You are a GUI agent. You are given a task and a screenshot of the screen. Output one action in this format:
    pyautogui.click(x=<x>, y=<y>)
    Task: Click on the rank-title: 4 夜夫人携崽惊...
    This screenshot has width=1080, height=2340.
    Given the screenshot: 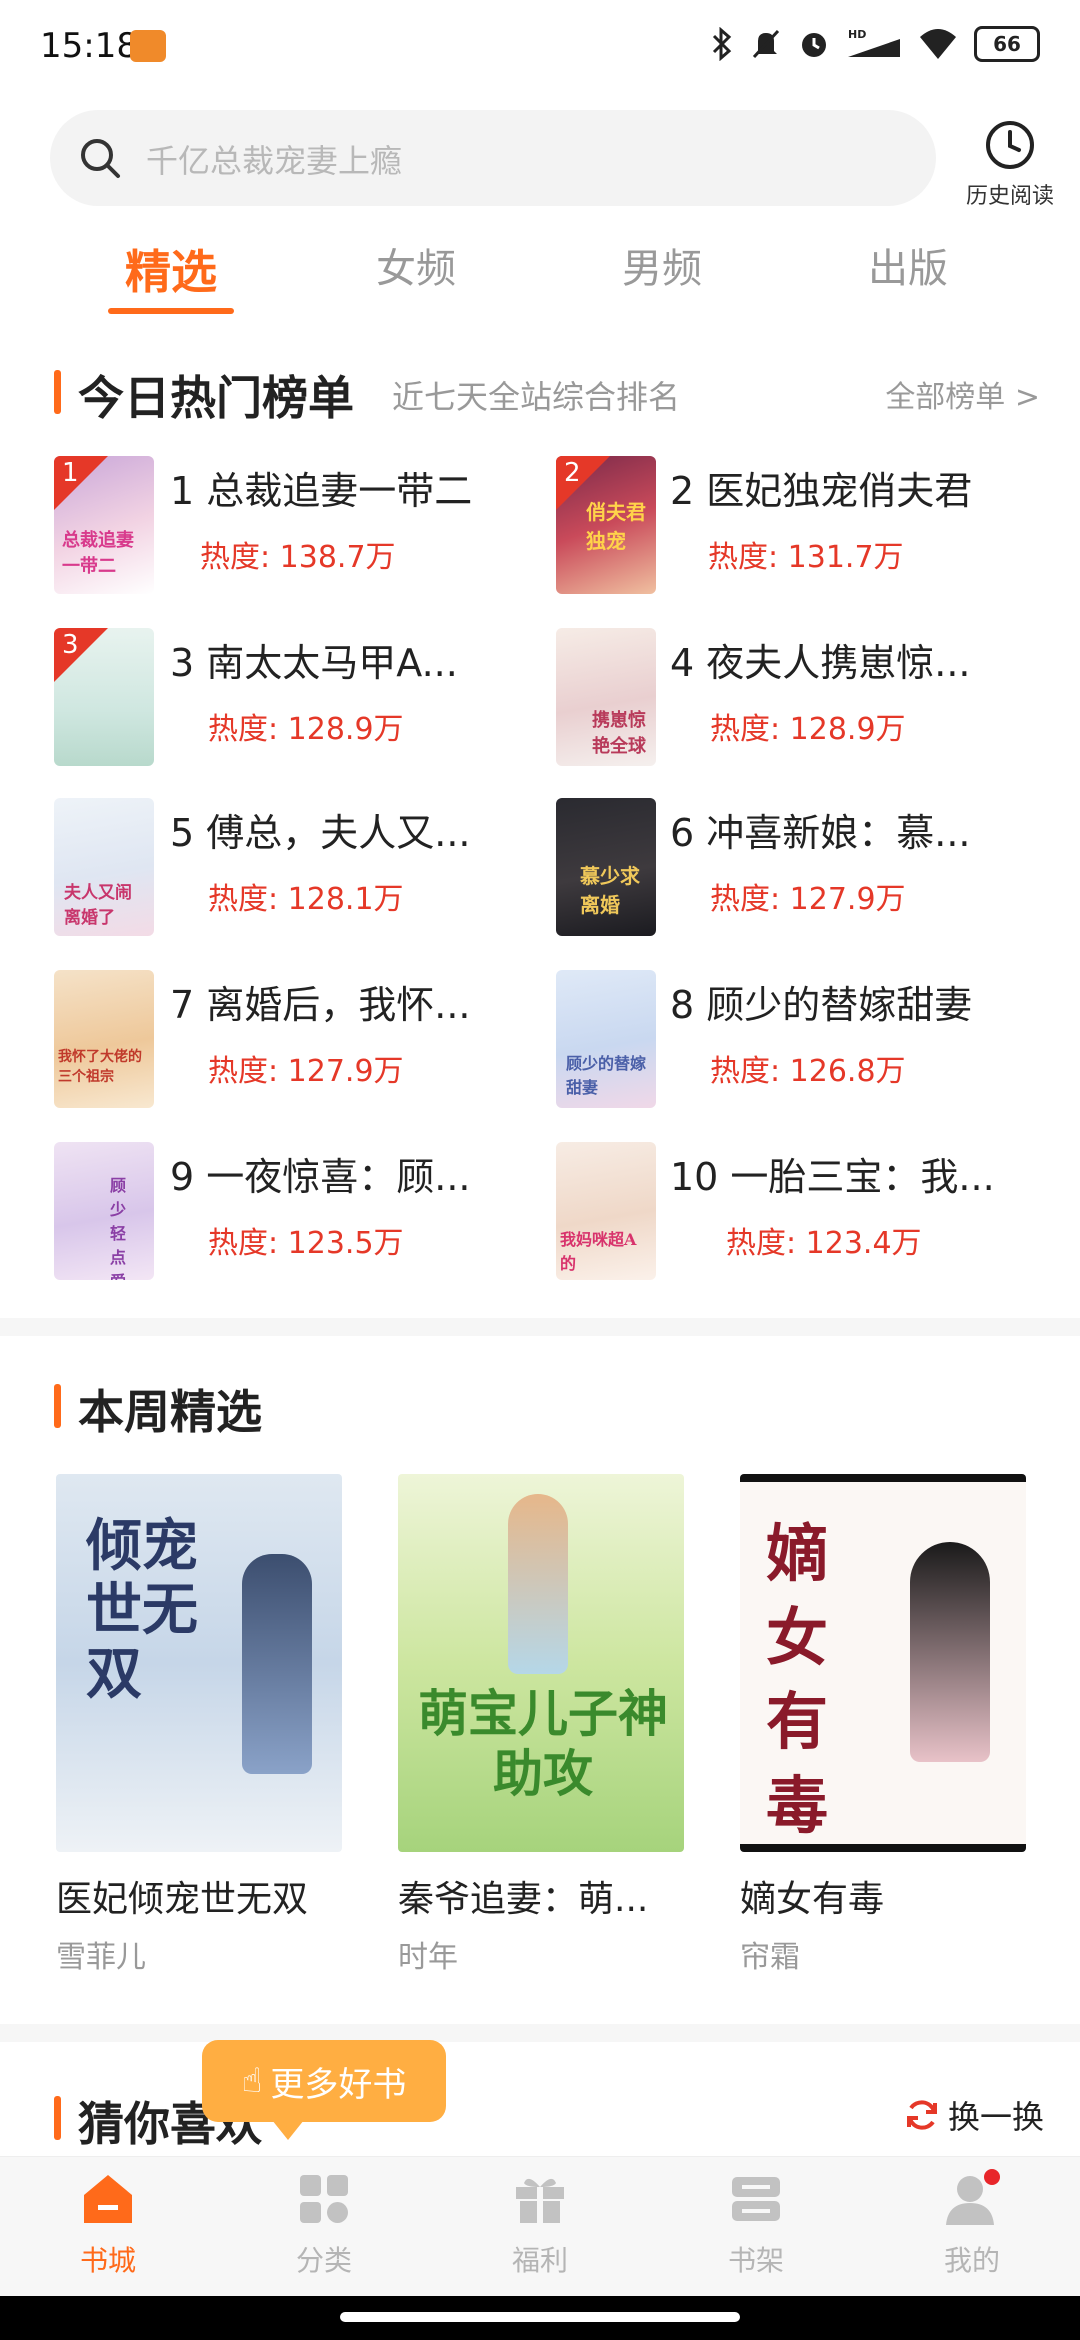 What is the action you would take?
    pyautogui.click(x=820, y=663)
    